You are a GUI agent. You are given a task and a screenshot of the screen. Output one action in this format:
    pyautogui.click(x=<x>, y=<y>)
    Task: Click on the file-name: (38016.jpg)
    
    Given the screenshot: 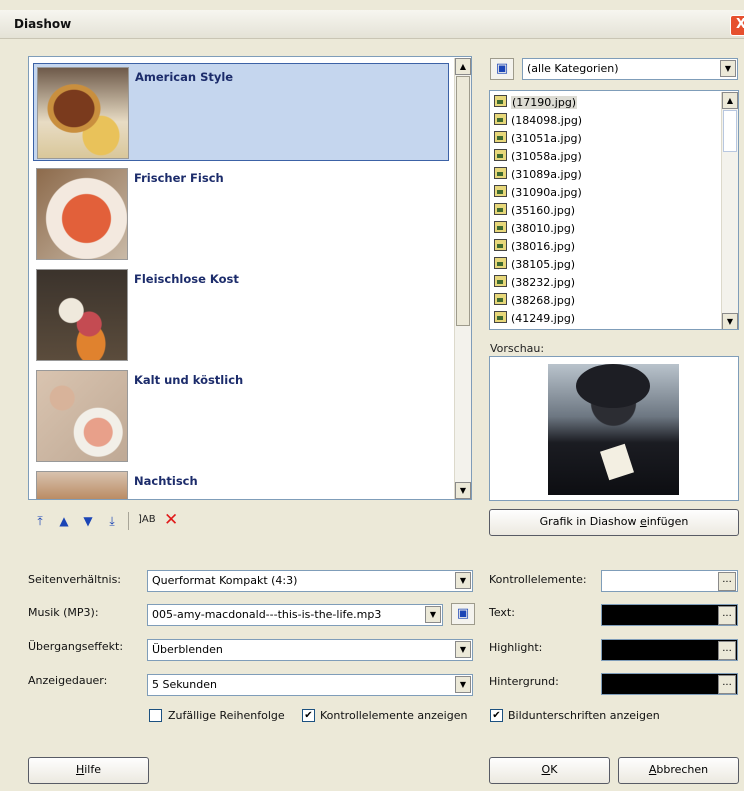 What is the action you would take?
    pyautogui.click(x=543, y=246)
    